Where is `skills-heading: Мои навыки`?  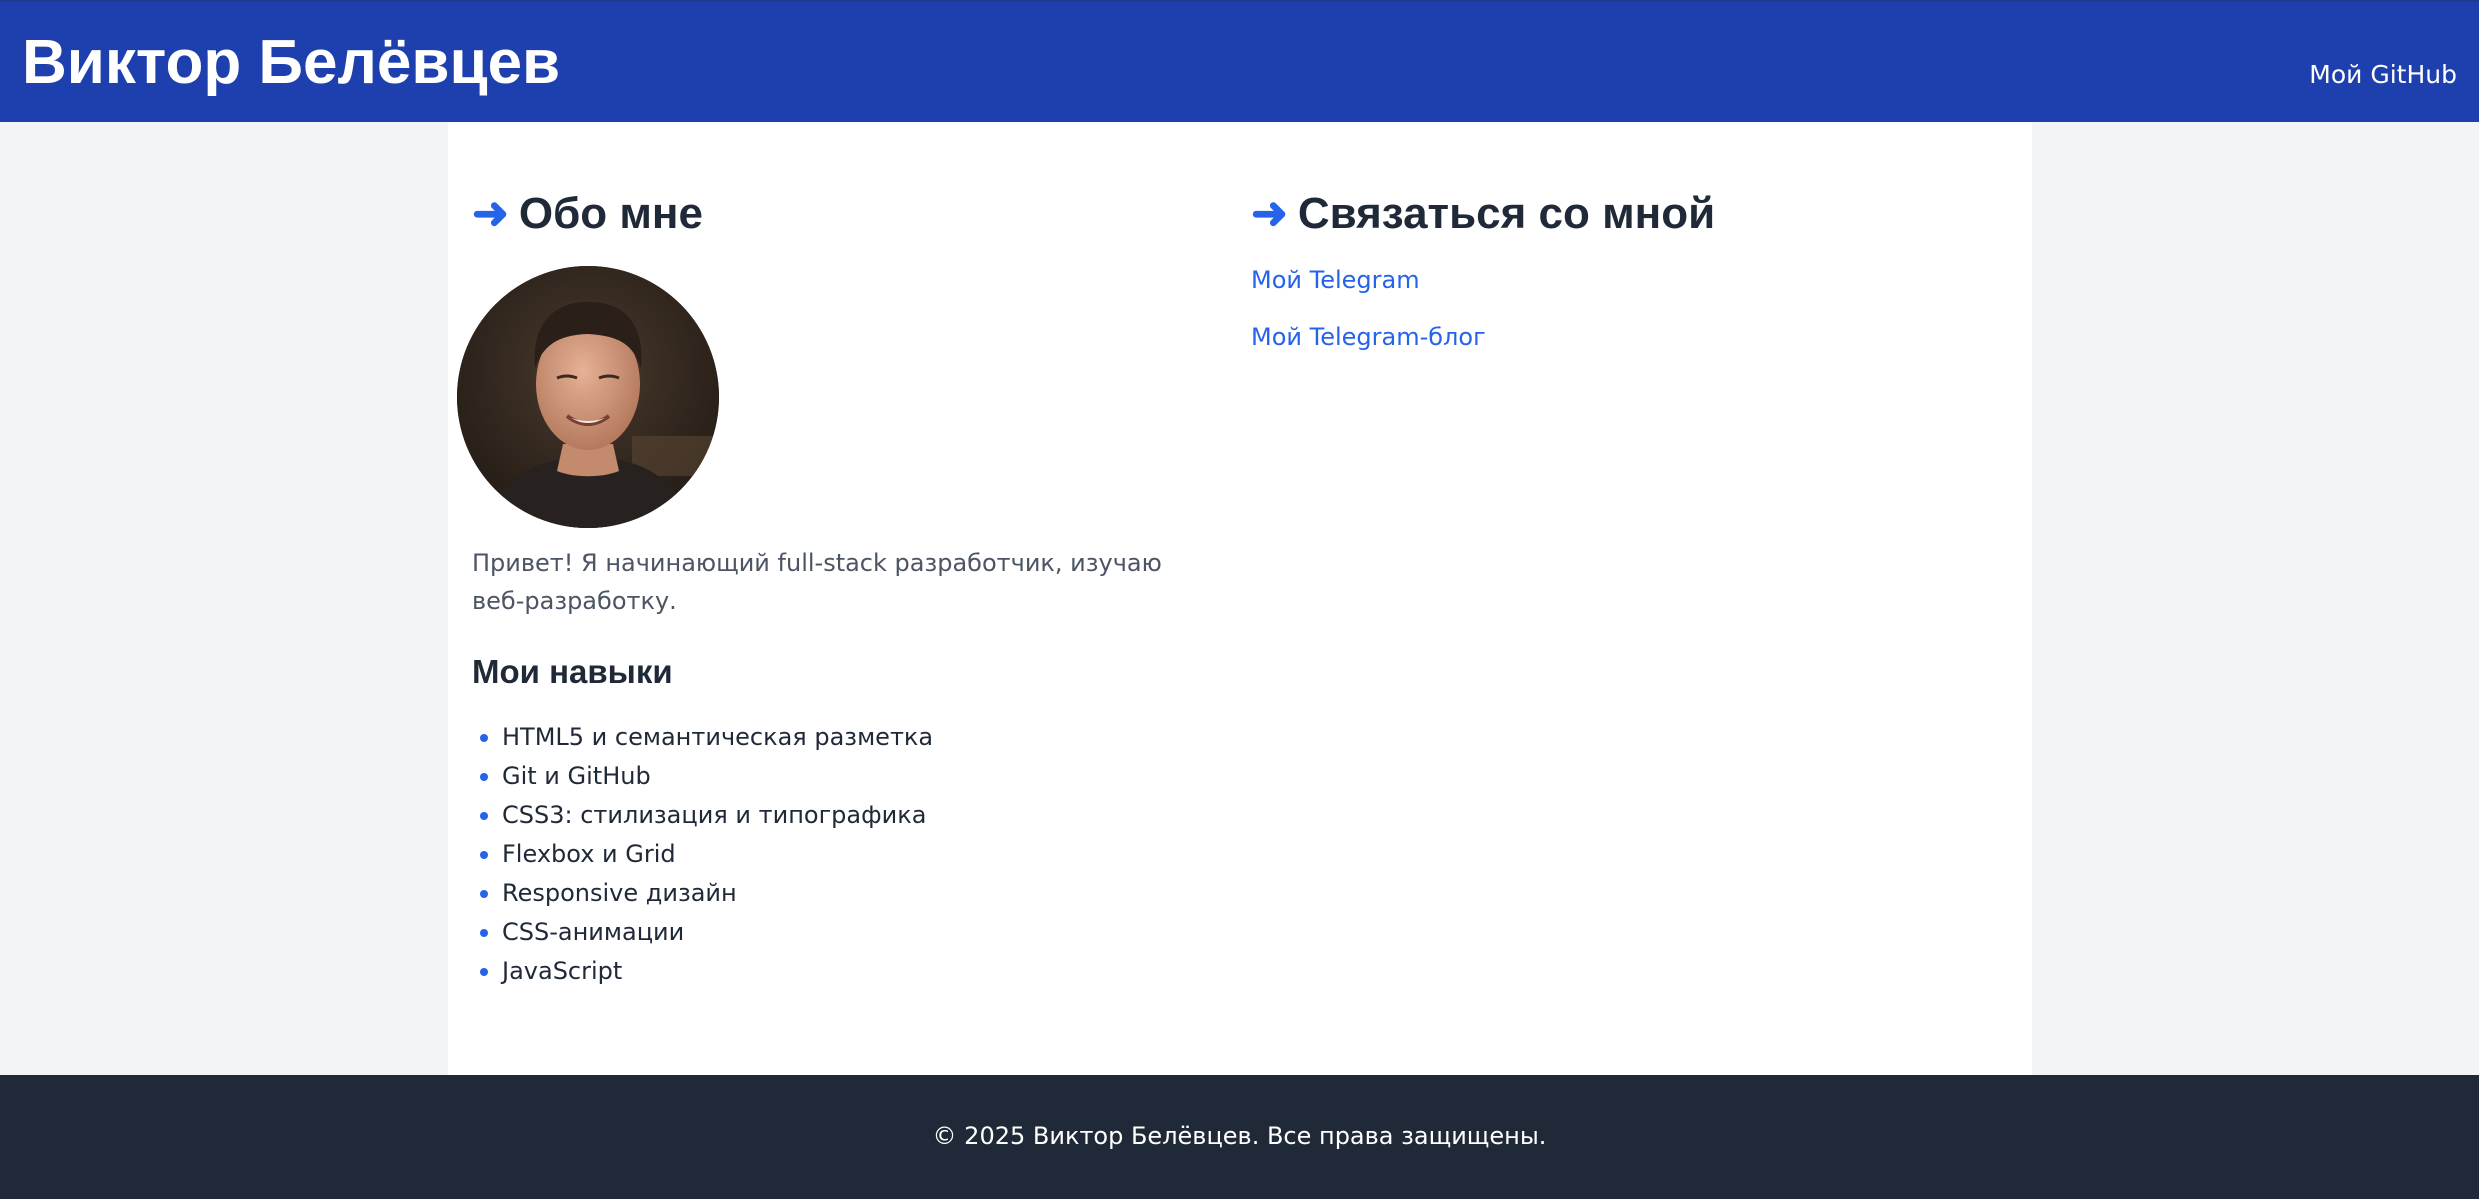
skills-heading: Мои навыки is located at coordinates (572, 671).